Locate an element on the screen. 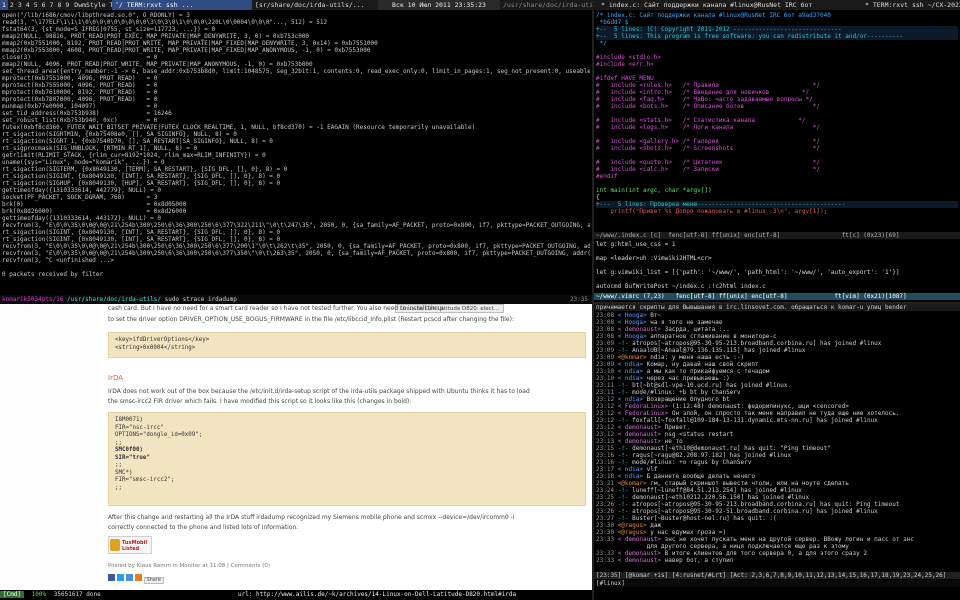 The image size is (960, 600). message-time: 23:17 is located at coordinates (605, 469).